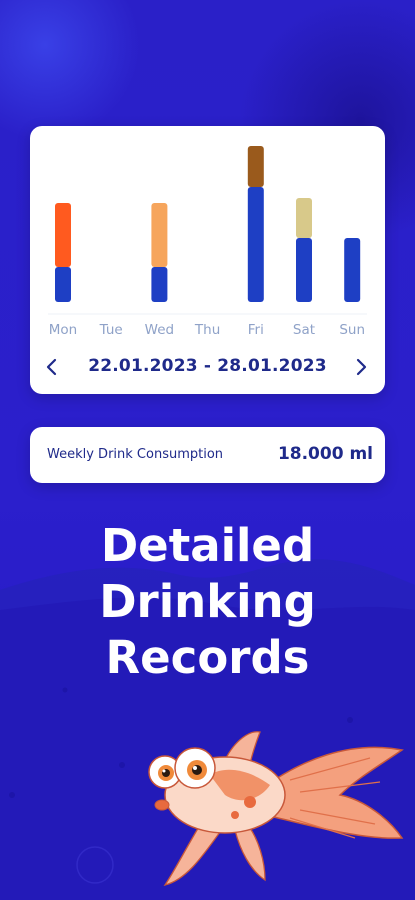  I want to click on x-tick-mon: Mon, so click(63, 330).